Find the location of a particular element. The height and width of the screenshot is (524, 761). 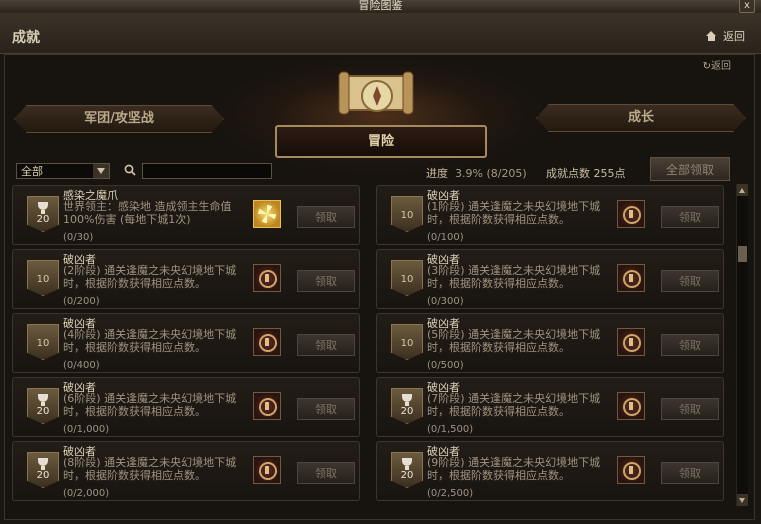

page-title: 成就 is located at coordinates (26, 38).